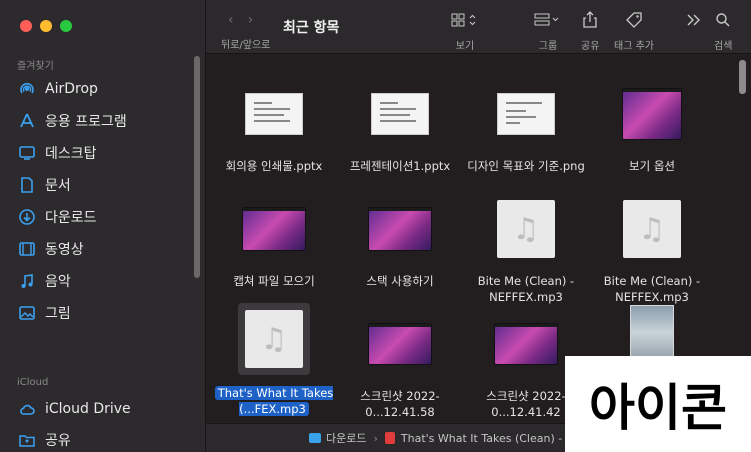  What do you see at coordinates (58, 186) in the screenshot?
I see `sidebar-item-label: 문서` at bounding box center [58, 186].